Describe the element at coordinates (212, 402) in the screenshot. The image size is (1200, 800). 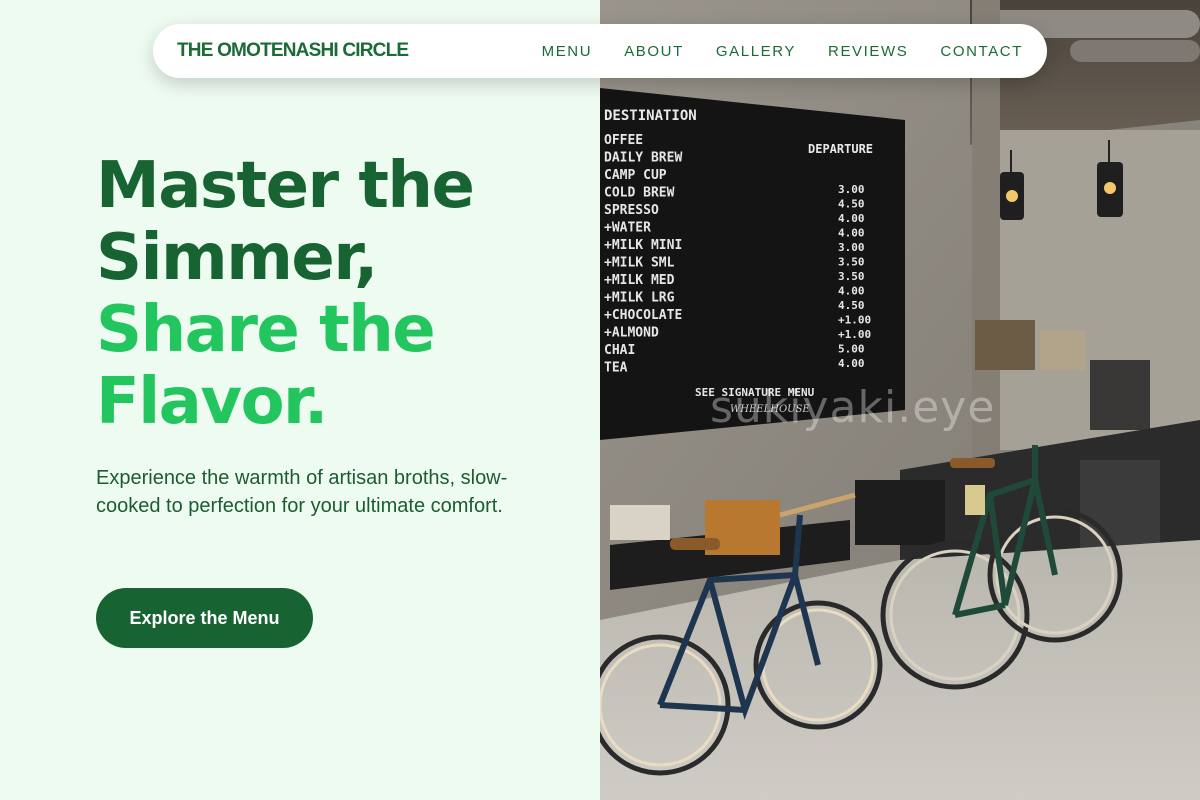
I see `headline-line-4: Flavor.` at that location.